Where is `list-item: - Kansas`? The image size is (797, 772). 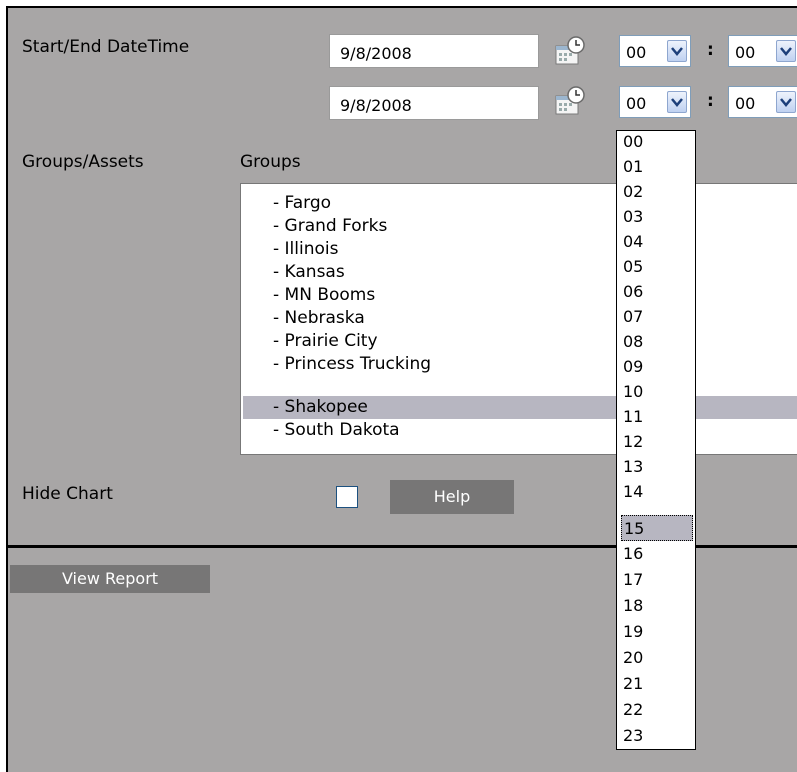 list-item: - Kansas is located at coordinates (309, 272).